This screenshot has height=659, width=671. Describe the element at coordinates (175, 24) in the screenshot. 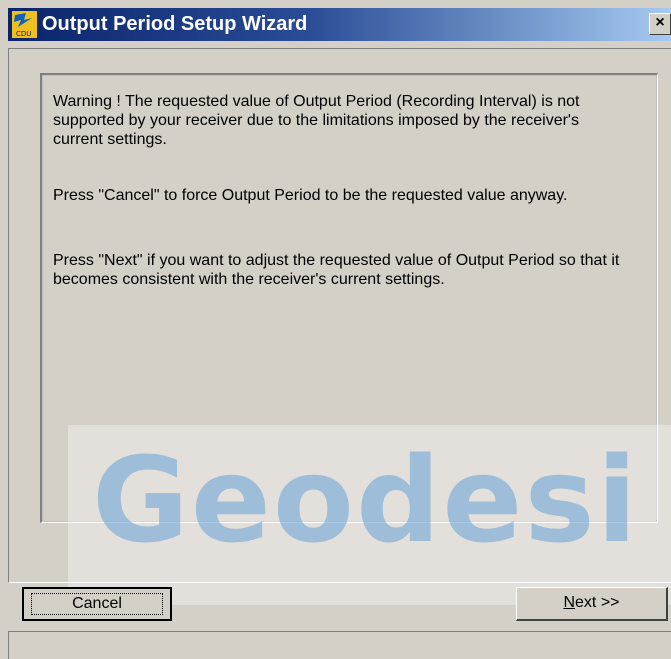

I see `window-title: Output Period Setup Wizard` at that location.